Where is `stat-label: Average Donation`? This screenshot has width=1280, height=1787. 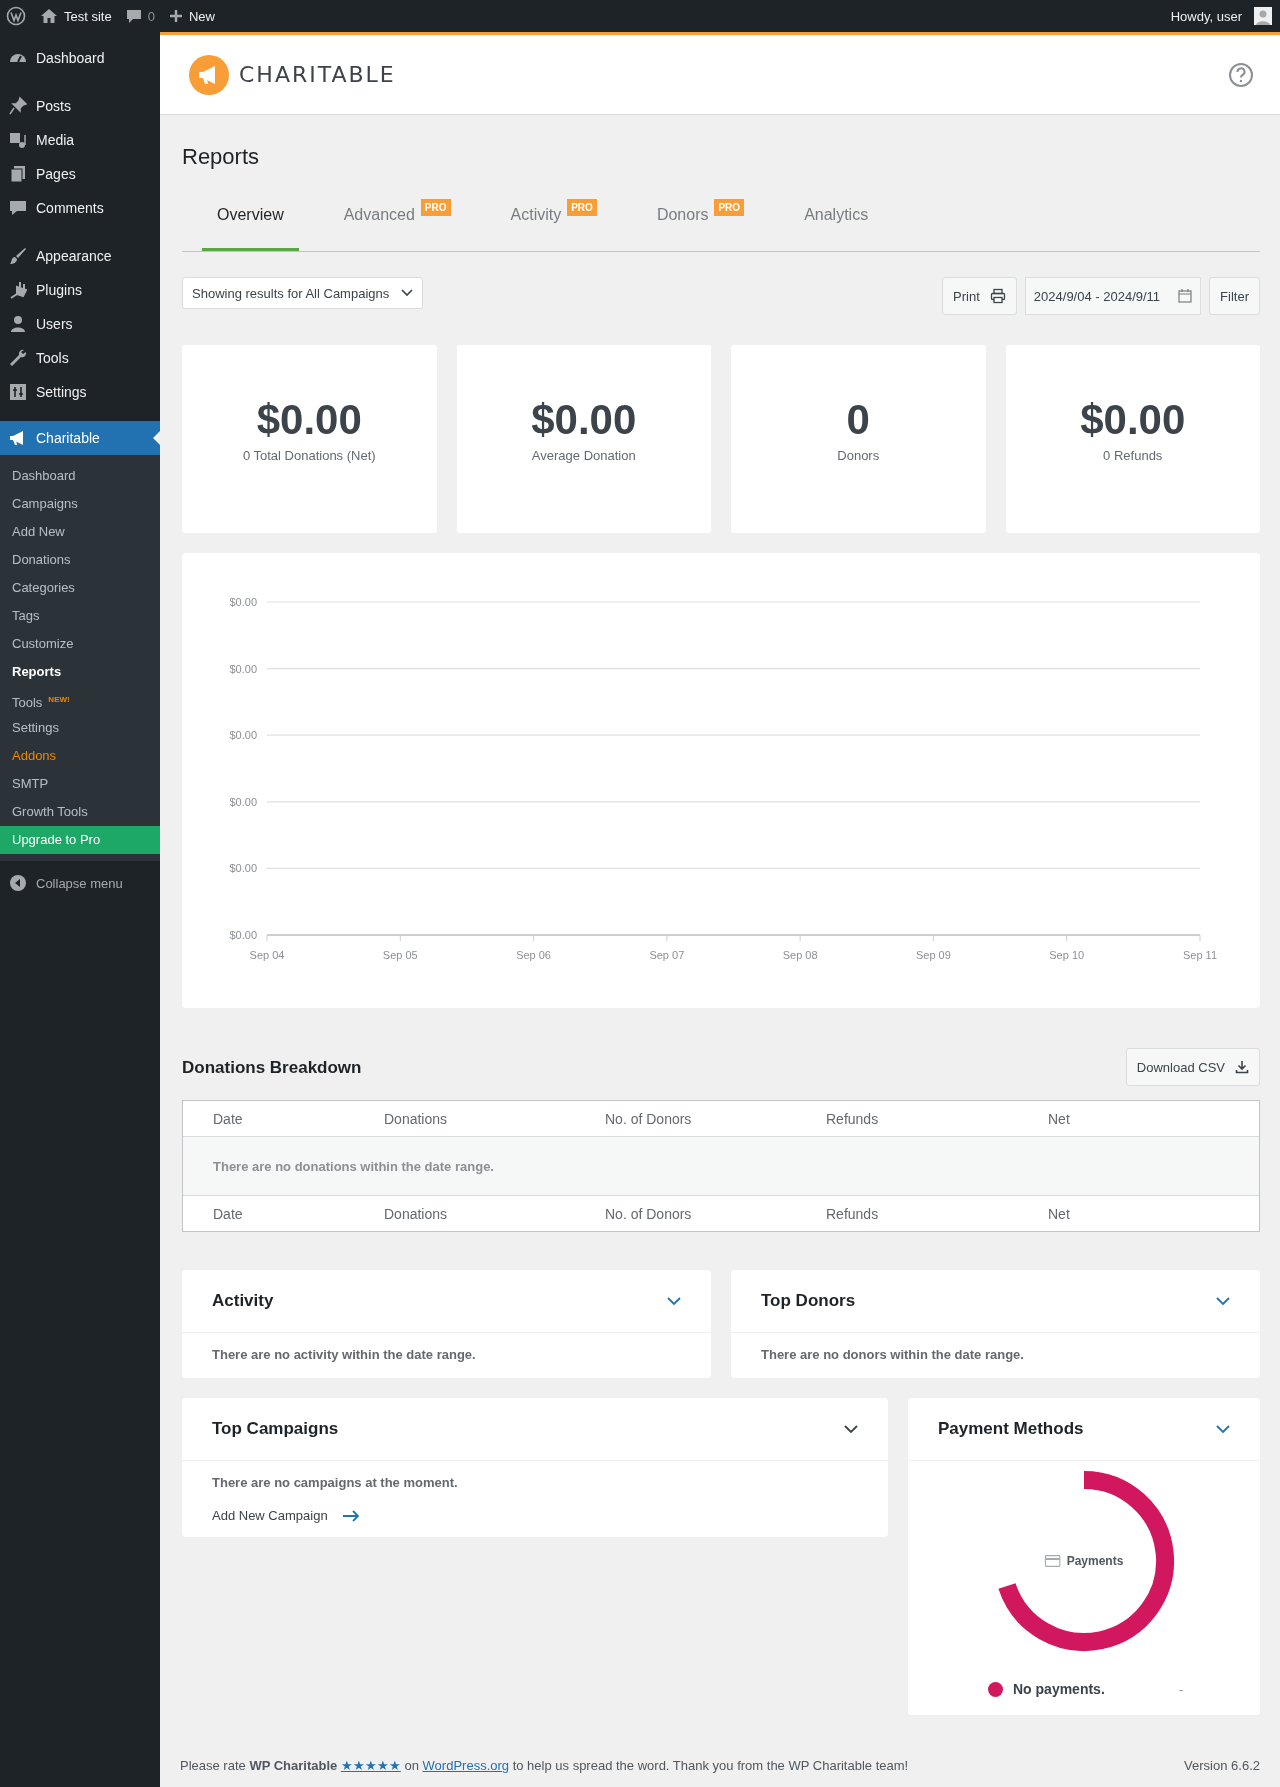 stat-label: Average Donation is located at coordinates (583, 455).